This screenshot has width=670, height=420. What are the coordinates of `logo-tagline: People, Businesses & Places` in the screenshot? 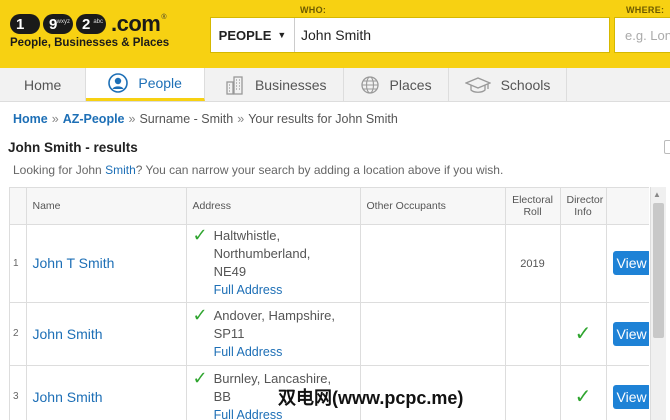 It's located at (90, 43).